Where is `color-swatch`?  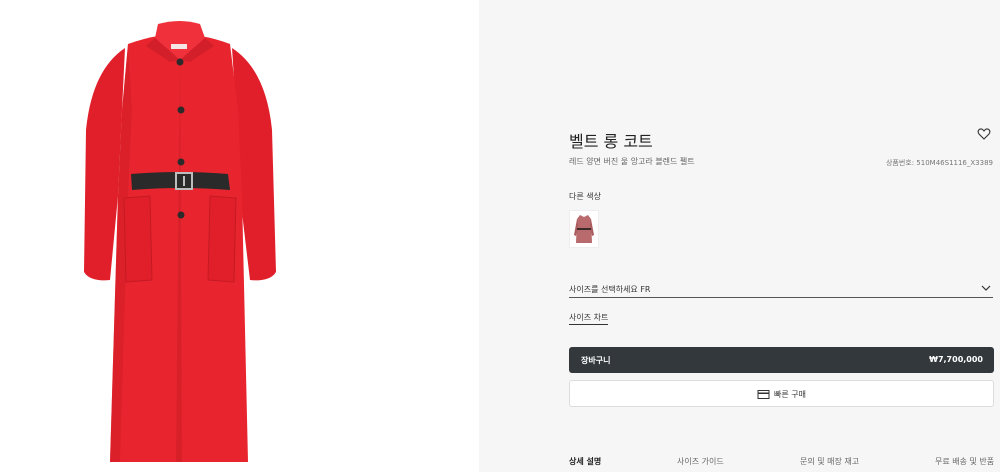
color-swatch is located at coordinates (584, 229).